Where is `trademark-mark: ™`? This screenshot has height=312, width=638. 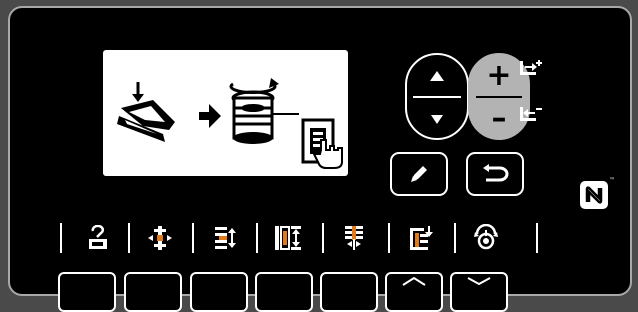
trademark-mark: ™ is located at coordinates (612, 180).